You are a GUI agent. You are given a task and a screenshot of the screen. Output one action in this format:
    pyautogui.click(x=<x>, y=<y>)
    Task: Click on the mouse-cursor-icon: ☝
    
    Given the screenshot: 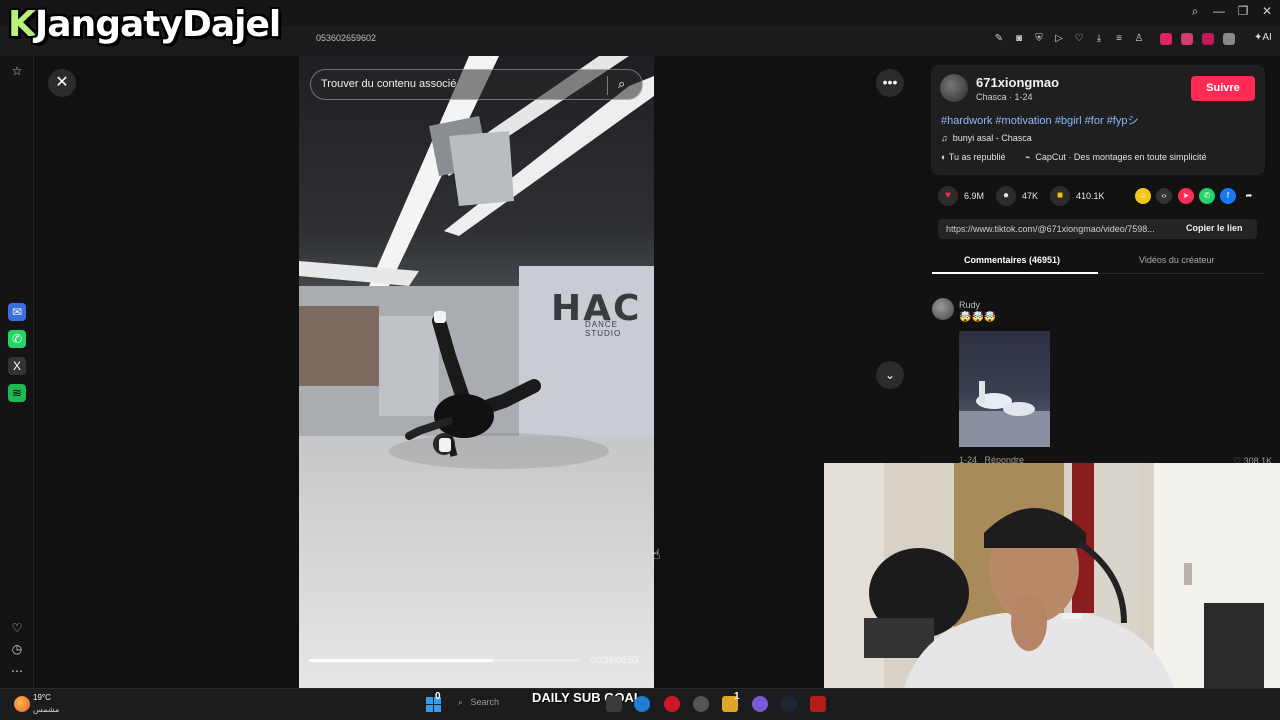 What is the action you would take?
    pyautogui.click(x=656, y=554)
    